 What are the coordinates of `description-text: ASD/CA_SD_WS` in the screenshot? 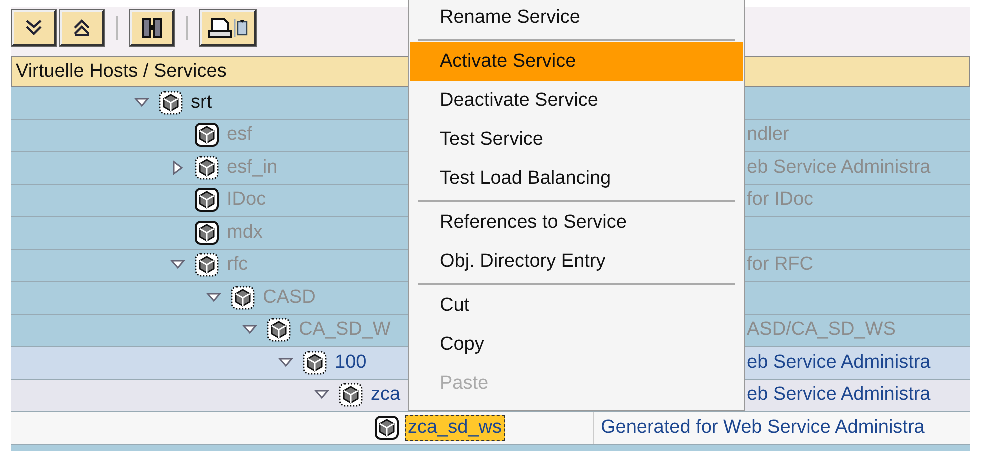 It's located at (821, 330).